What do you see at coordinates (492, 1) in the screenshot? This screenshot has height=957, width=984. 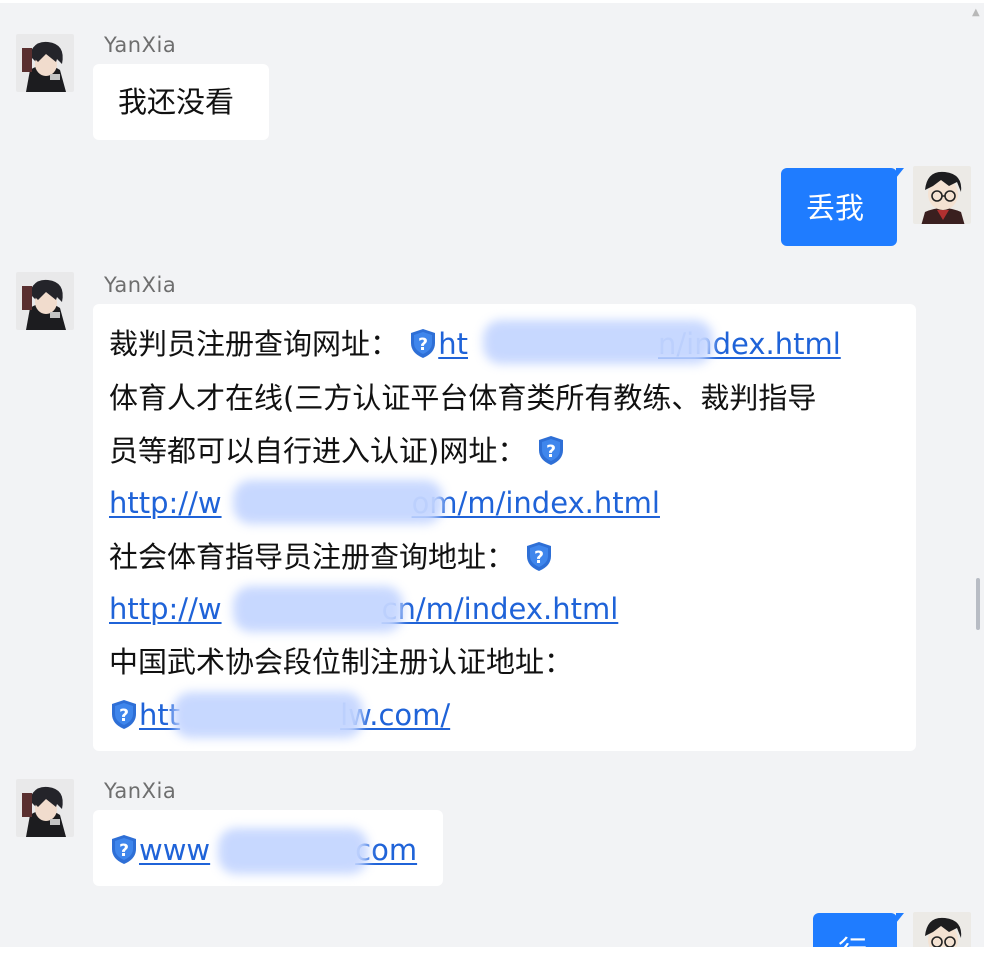 I see `top-divider` at bounding box center [492, 1].